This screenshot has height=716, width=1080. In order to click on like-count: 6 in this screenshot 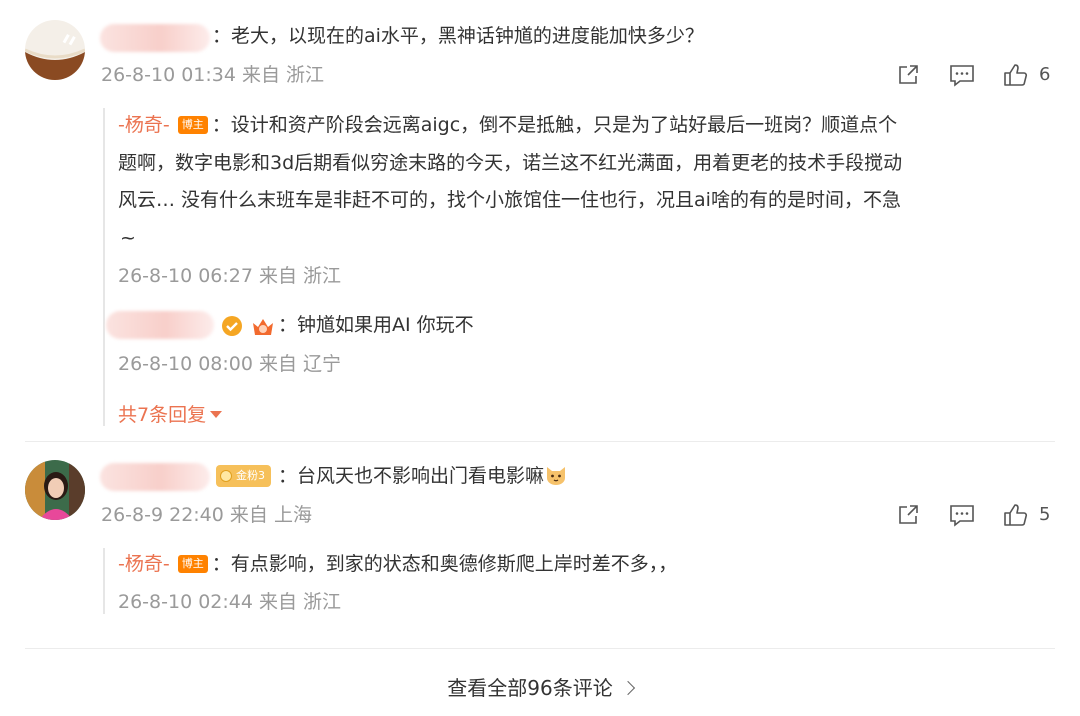, I will do `click(1045, 74)`.